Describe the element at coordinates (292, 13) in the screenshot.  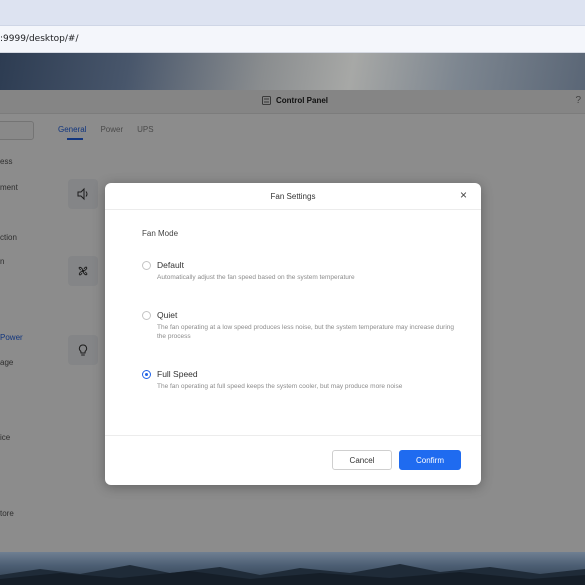
I see `browser-tab-strip` at that location.